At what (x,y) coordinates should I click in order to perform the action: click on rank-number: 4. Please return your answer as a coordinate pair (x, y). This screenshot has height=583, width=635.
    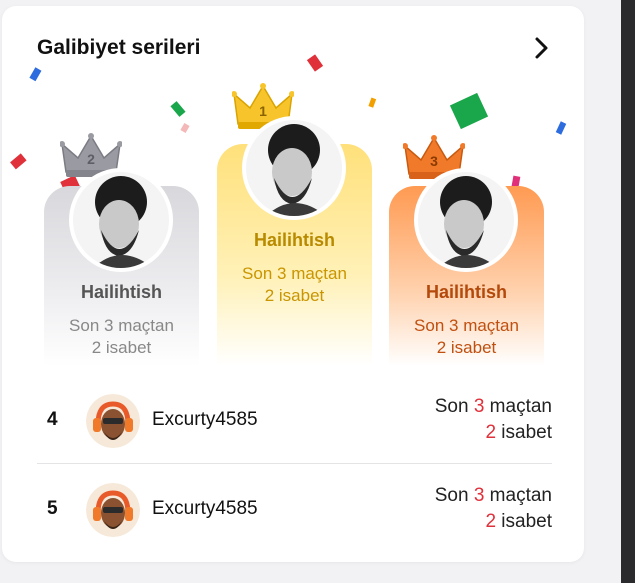
    Looking at the image, I should click on (52, 419).